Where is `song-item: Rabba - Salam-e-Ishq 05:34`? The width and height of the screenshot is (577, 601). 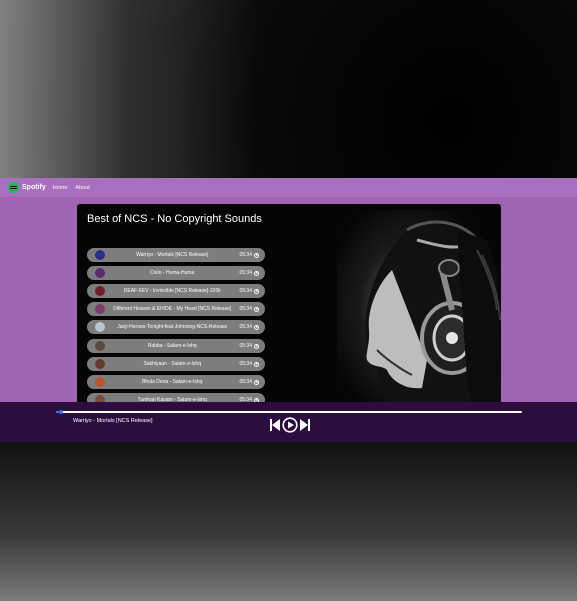
song-item: Rabba - Salam-e-Ishq 05:34 is located at coordinates (176, 346).